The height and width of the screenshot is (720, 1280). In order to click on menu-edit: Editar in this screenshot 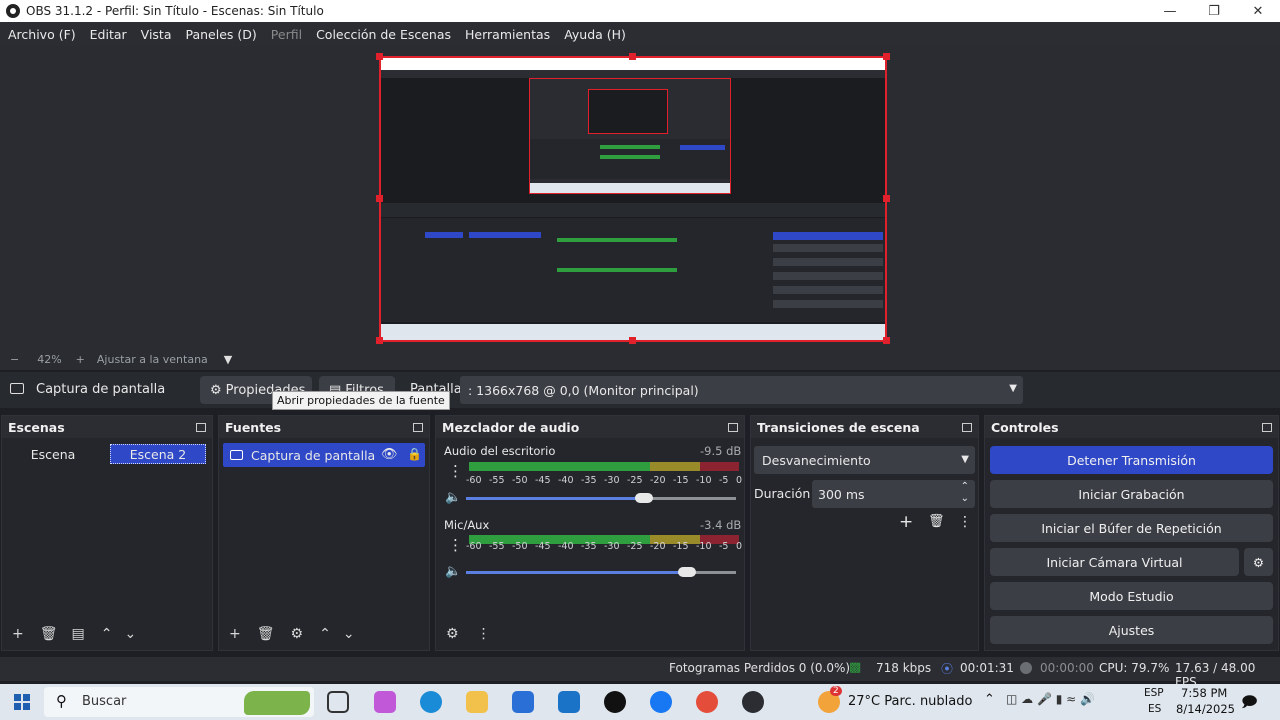, I will do `click(108, 34)`.